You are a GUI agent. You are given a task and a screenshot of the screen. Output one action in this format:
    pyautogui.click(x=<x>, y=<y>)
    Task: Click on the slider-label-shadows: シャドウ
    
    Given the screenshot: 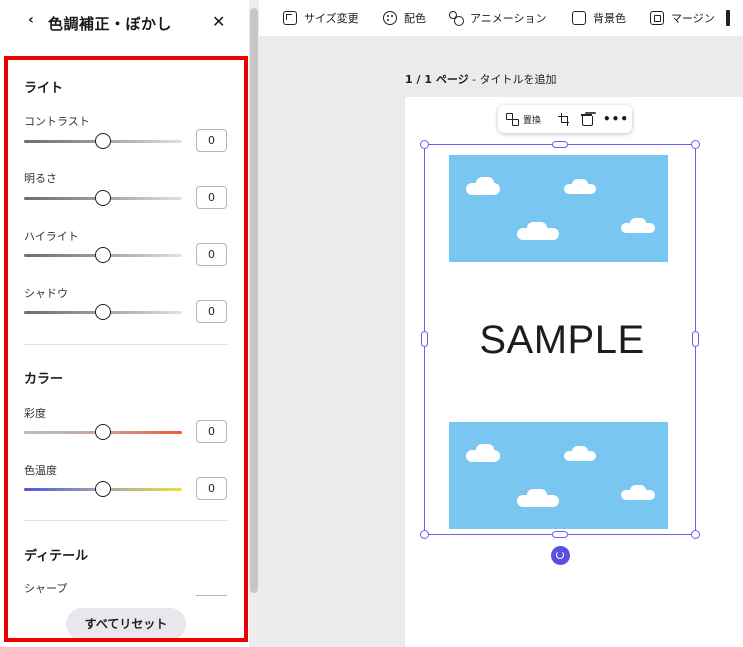 What is the action you would take?
    pyautogui.click(x=46, y=293)
    